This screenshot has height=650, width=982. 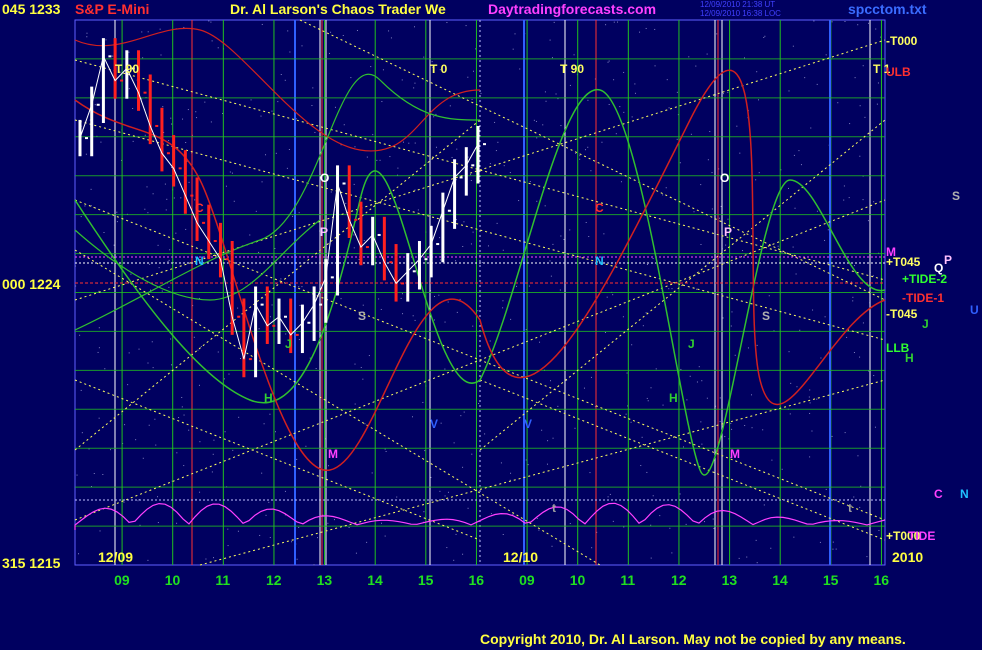 I want to click on right-label: -T000, so click(x=902, y=41).